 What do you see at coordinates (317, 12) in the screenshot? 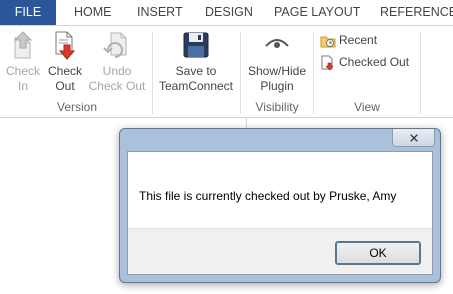
I see `tab-page-layout: PAGE LAYOUT` at bounding box center [317, 12].